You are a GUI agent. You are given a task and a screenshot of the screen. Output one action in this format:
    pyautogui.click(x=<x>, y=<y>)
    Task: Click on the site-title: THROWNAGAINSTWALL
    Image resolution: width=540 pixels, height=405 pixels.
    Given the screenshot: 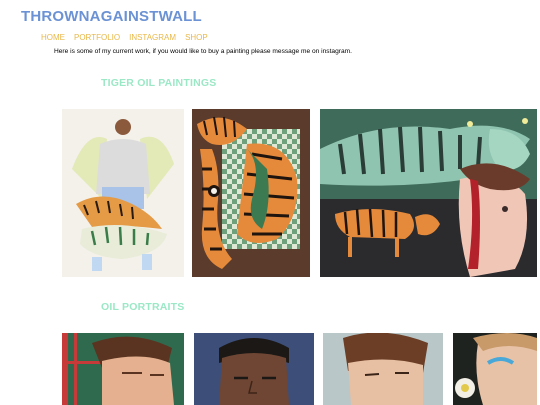 What is the action you would take?
    pyautogui.click(x=111, y=16)
    